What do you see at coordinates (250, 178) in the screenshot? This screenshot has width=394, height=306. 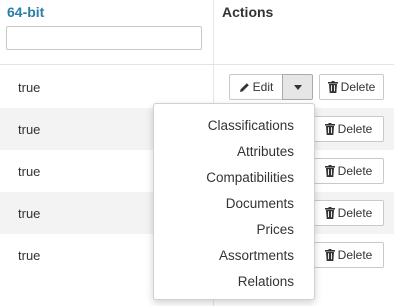 I see `menu-item-compatibilities: Compatibilities` at bounding box center [250, 178].